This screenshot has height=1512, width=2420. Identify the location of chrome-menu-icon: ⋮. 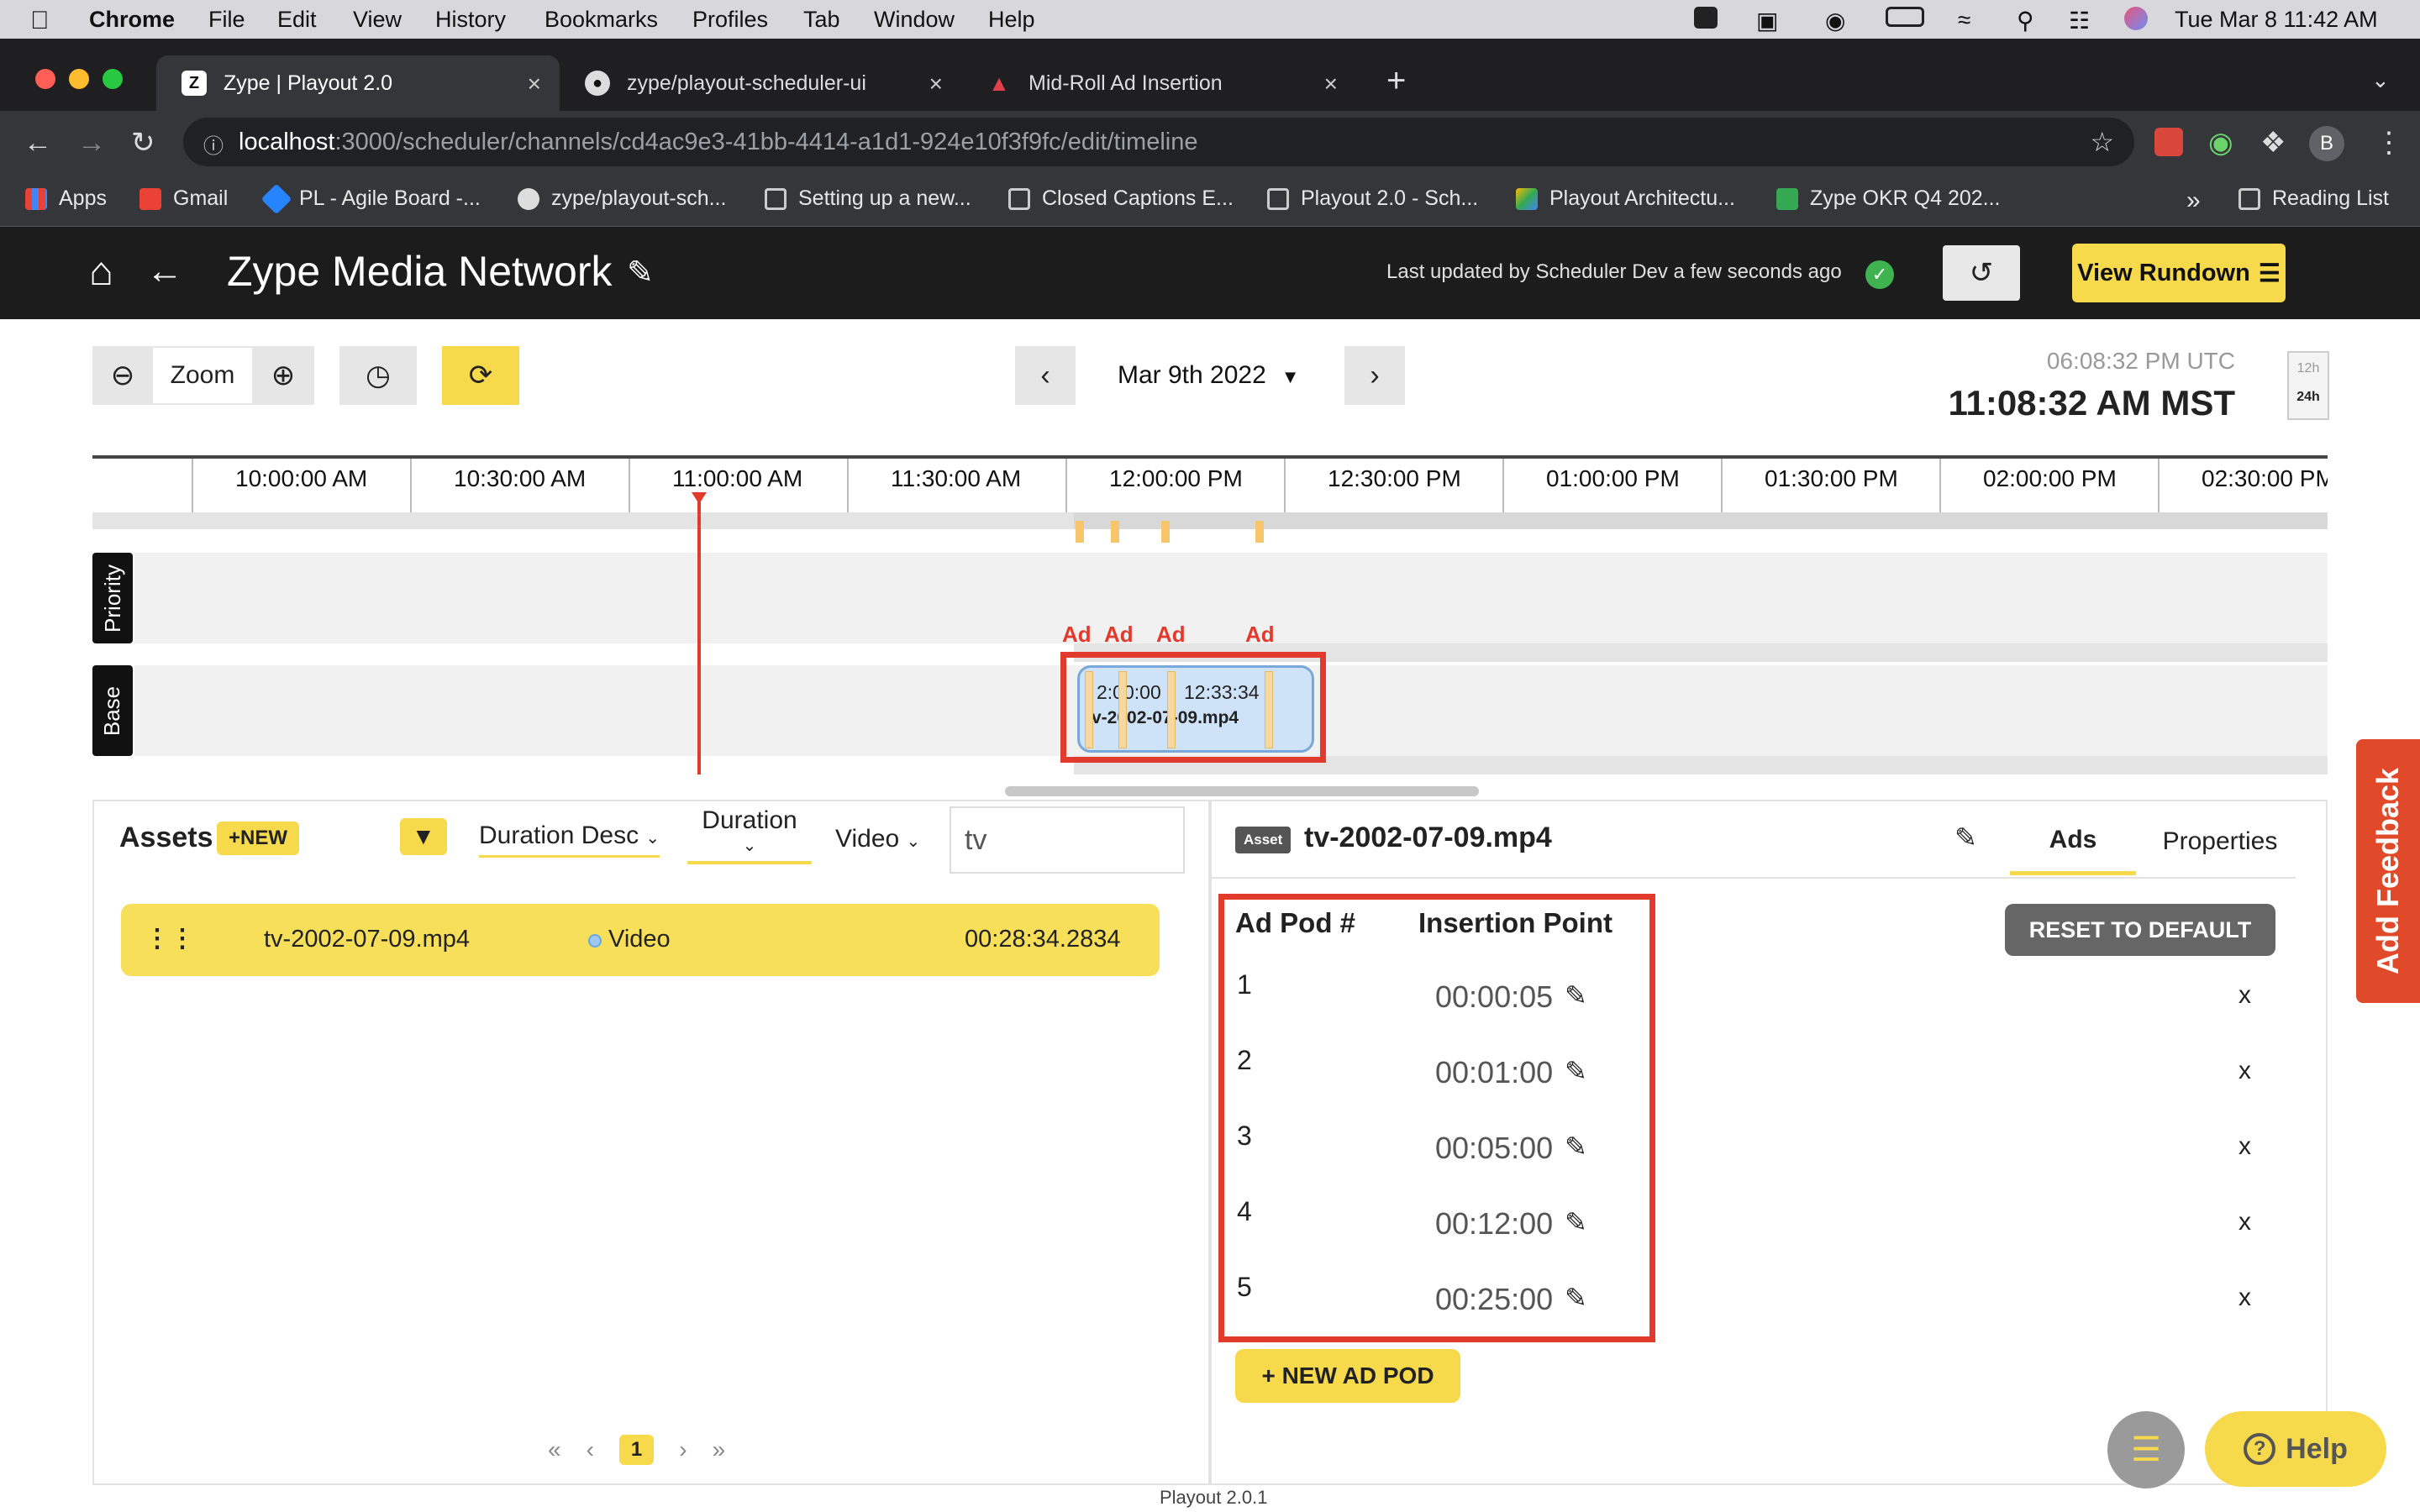
(2389, 142).